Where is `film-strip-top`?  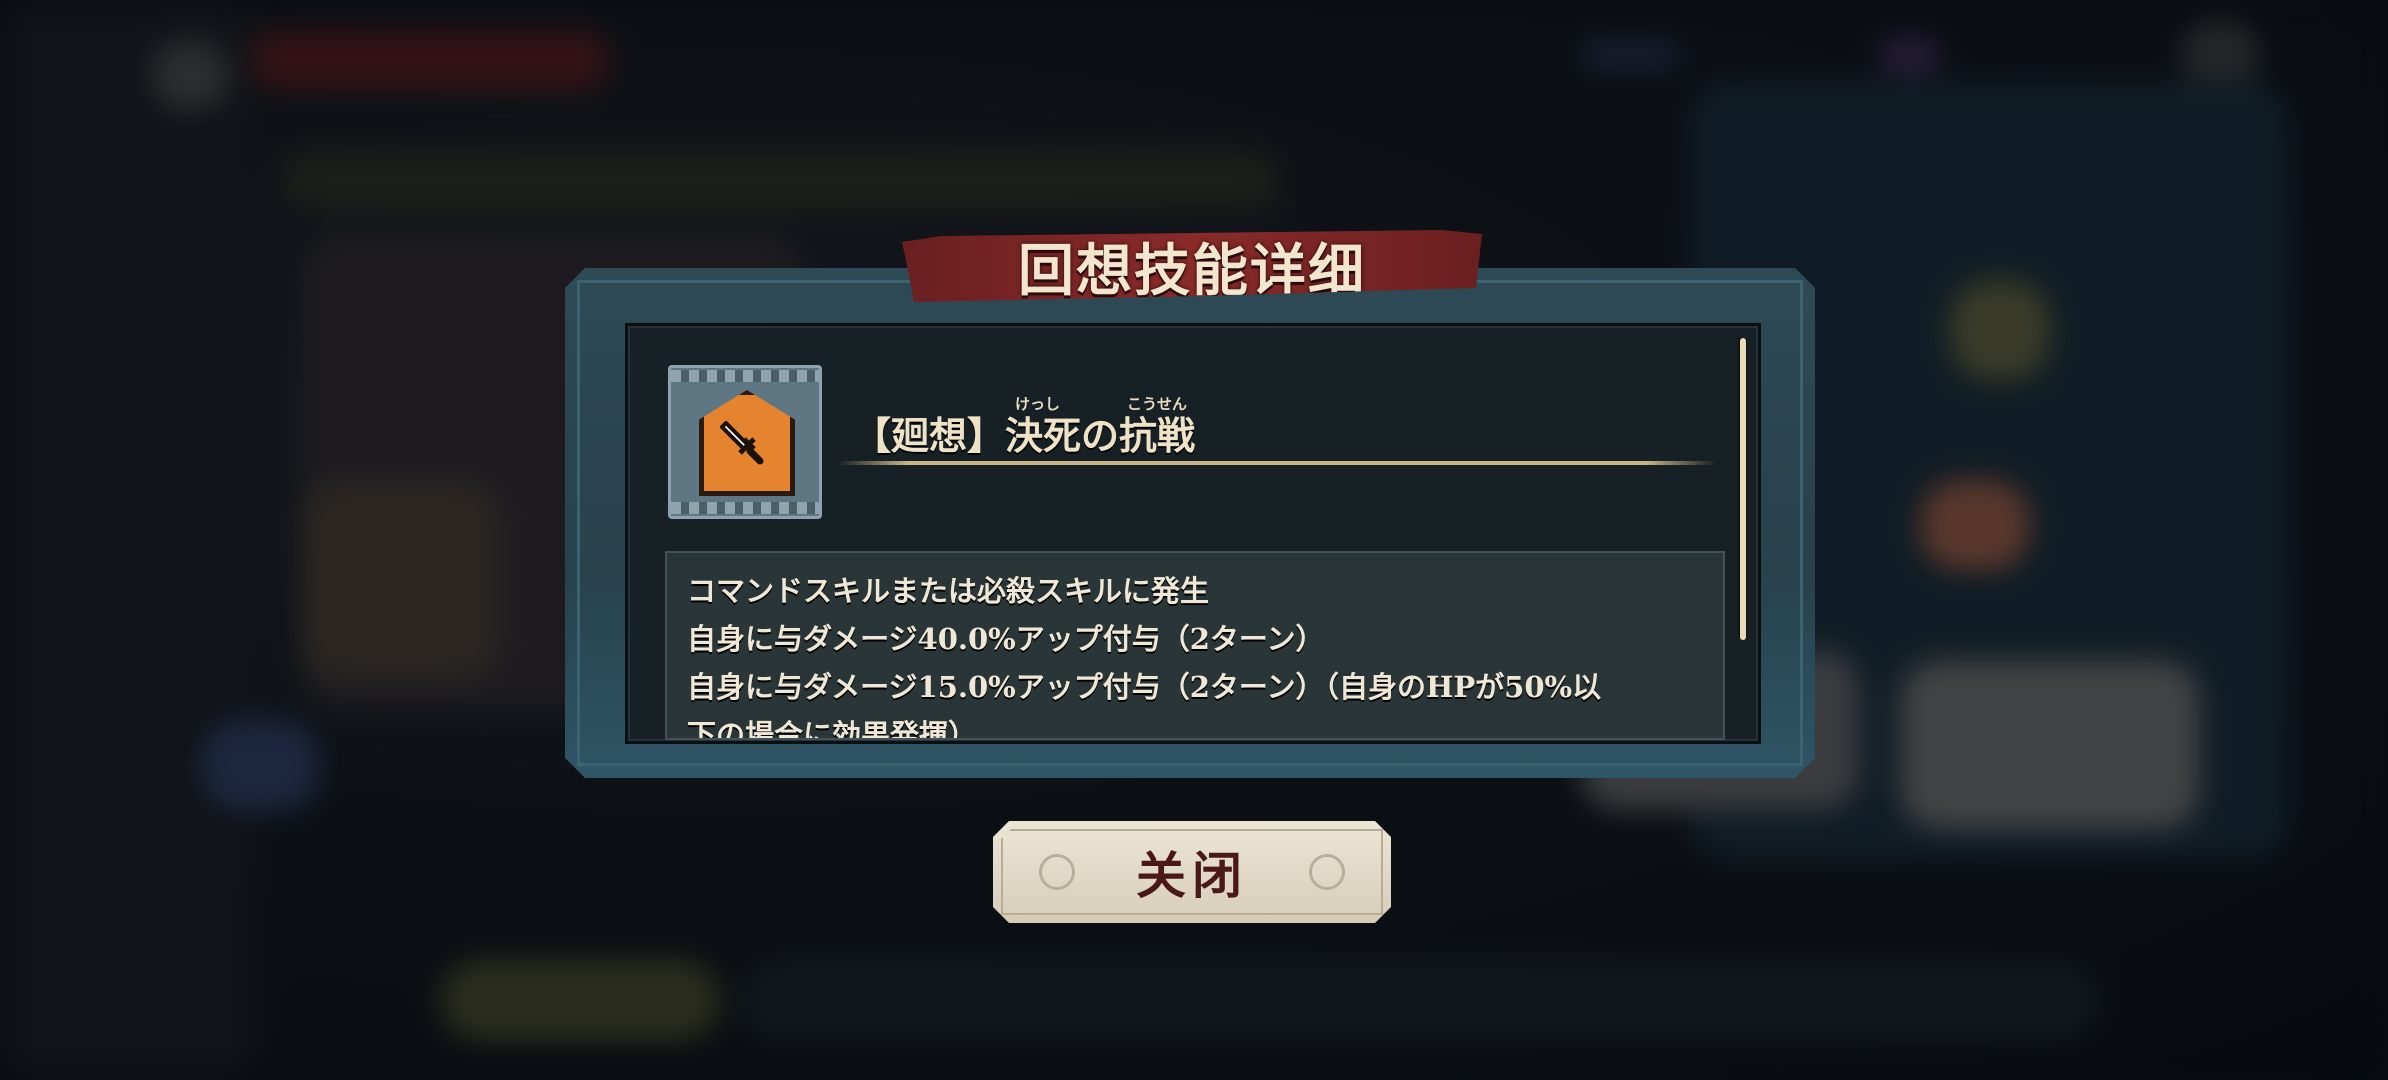 film-strip-top is located at coordinates (745, 376).